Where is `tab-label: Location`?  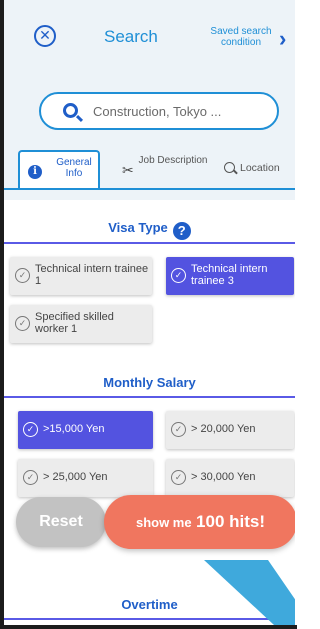
tab-label: Location is located at coordinates (260, 168).